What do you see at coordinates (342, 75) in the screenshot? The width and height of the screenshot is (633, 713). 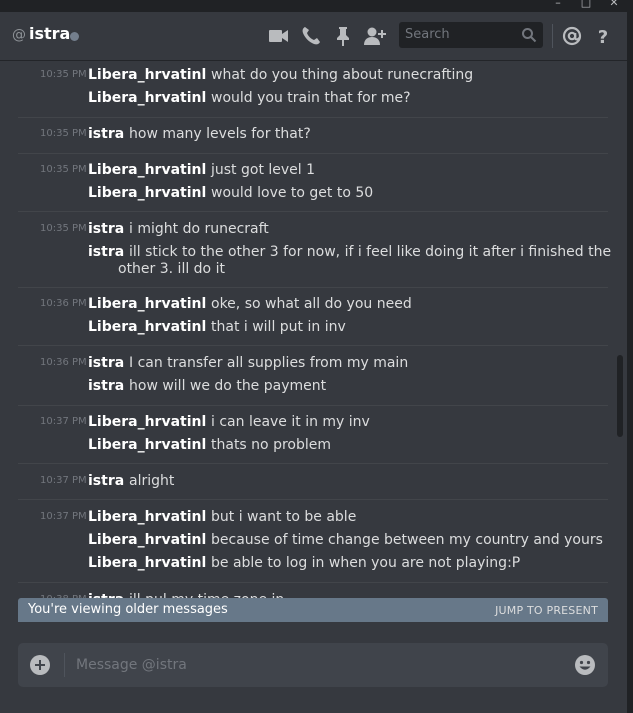 I see `message-text: what do you thing about runecrafting` at bounding box center [342, 75].